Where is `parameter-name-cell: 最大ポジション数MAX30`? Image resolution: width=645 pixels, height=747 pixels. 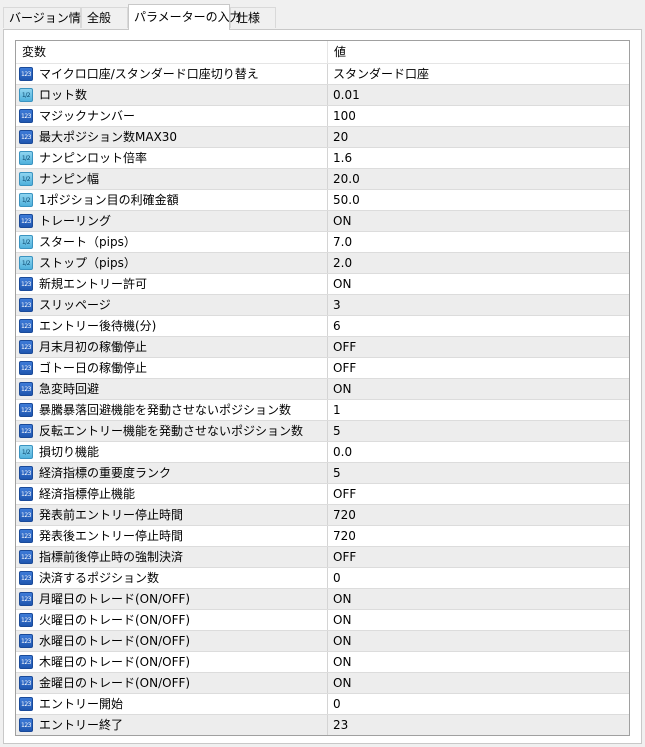
parameter-name-cell: 最大ポジション数MAX30 is located at coordinates (172, 137).